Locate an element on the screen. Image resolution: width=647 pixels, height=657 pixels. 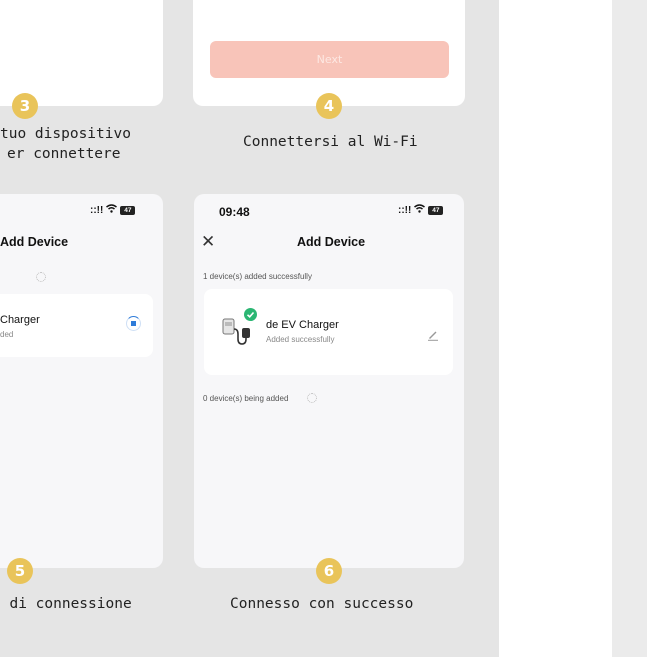
step3-badge: 3 is located at coordinates (25, 106).